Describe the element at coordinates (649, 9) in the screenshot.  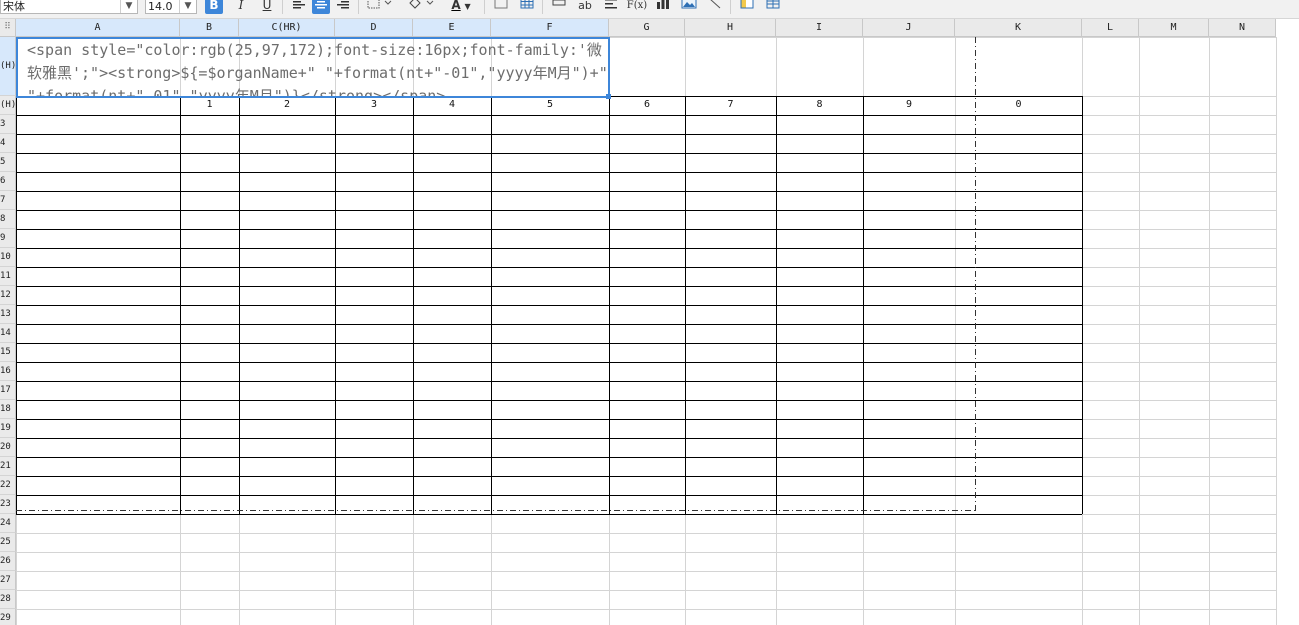
I see `formatting-toolbar: 宋体 ▼ 14.0 ▼ B I U A ▼ ab F(x)` at that location.